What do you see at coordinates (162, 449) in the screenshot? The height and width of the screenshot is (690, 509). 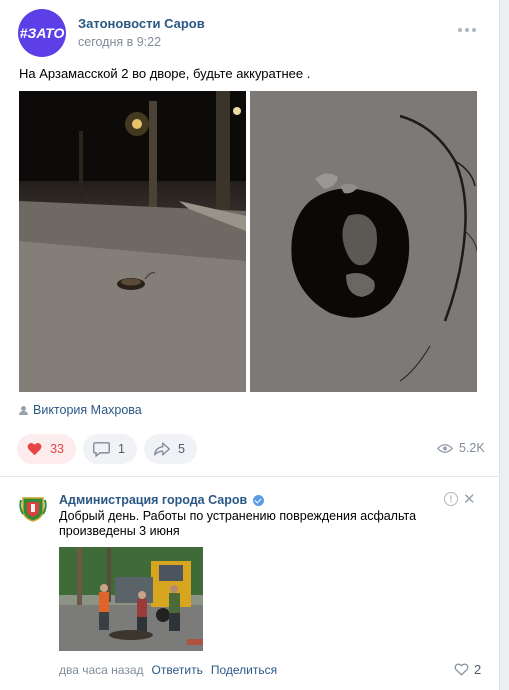 I see `share-icon` at bounding box center [162, 449].